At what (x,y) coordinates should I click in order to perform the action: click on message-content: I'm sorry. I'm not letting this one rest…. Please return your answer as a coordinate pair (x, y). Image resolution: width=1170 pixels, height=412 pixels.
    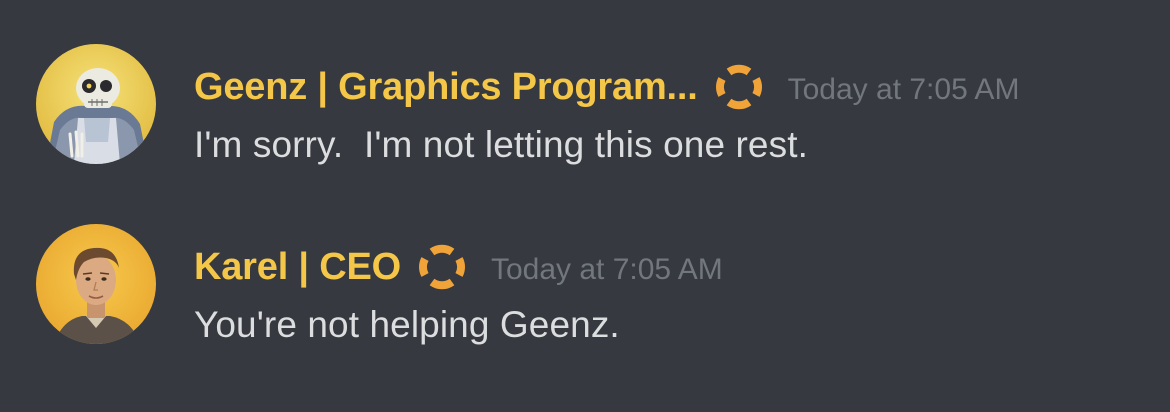
    Looking at the image, I should click on (501, 144).